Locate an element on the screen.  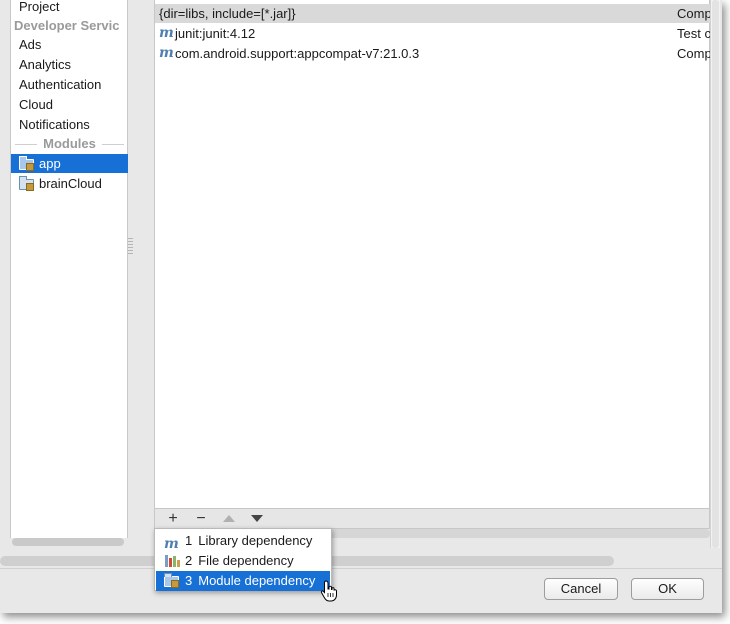
sidebar-item-authentication: Authentication is located at coordinates (60, 85).